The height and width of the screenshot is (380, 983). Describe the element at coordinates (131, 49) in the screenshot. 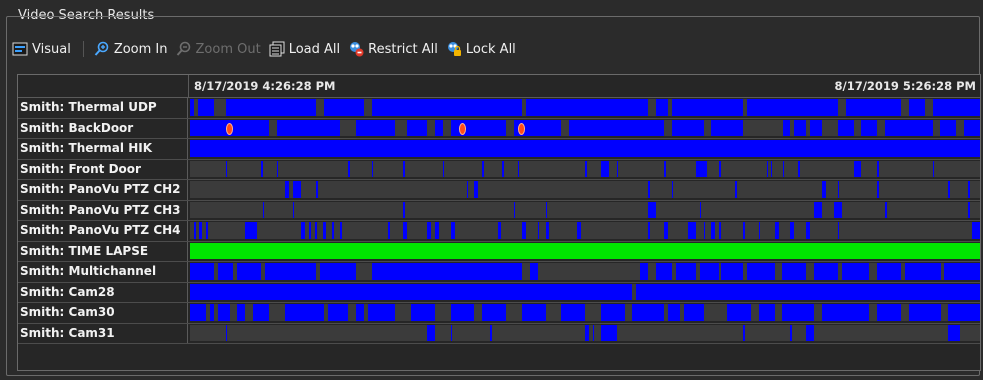

I see `zoom-in-button: Zoom In` at that location.